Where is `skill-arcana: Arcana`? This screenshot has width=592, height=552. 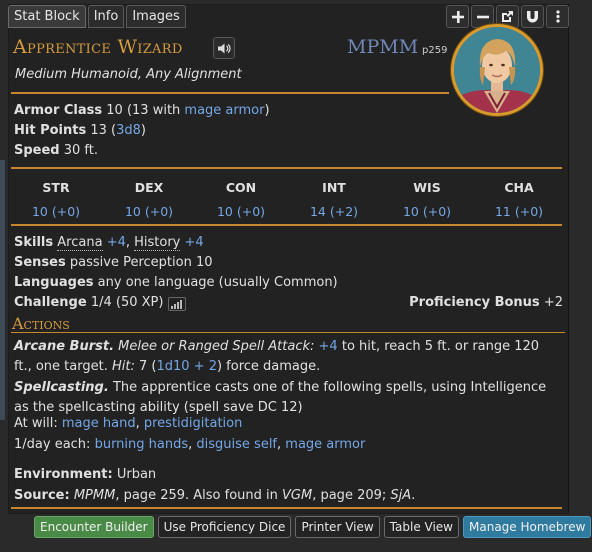 skill-arcana: Arcana is located at coordinates (80, 243).